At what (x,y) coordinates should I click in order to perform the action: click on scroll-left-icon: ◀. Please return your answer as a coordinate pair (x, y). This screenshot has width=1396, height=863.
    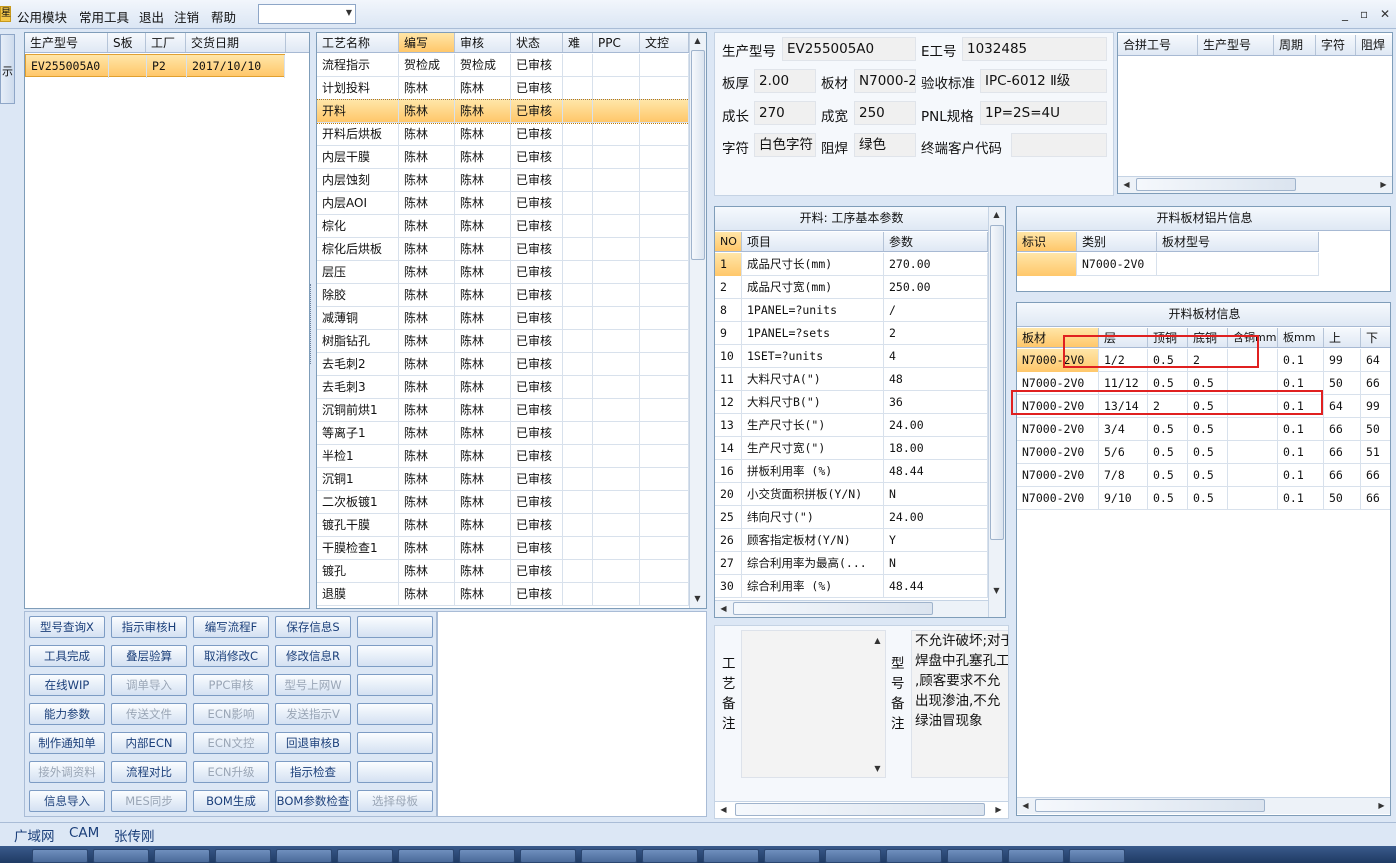
    Looking at the image, I should click on (1025, 805).